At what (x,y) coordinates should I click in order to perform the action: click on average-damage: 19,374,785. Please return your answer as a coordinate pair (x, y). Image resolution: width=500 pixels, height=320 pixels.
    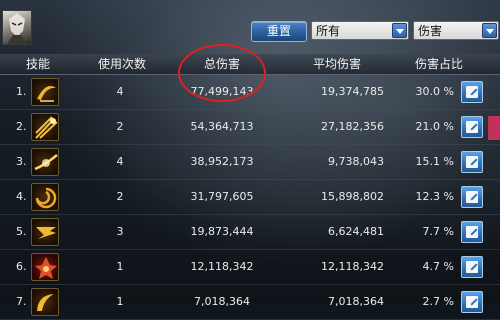
    Looking at the image, I should click on (352, 91).